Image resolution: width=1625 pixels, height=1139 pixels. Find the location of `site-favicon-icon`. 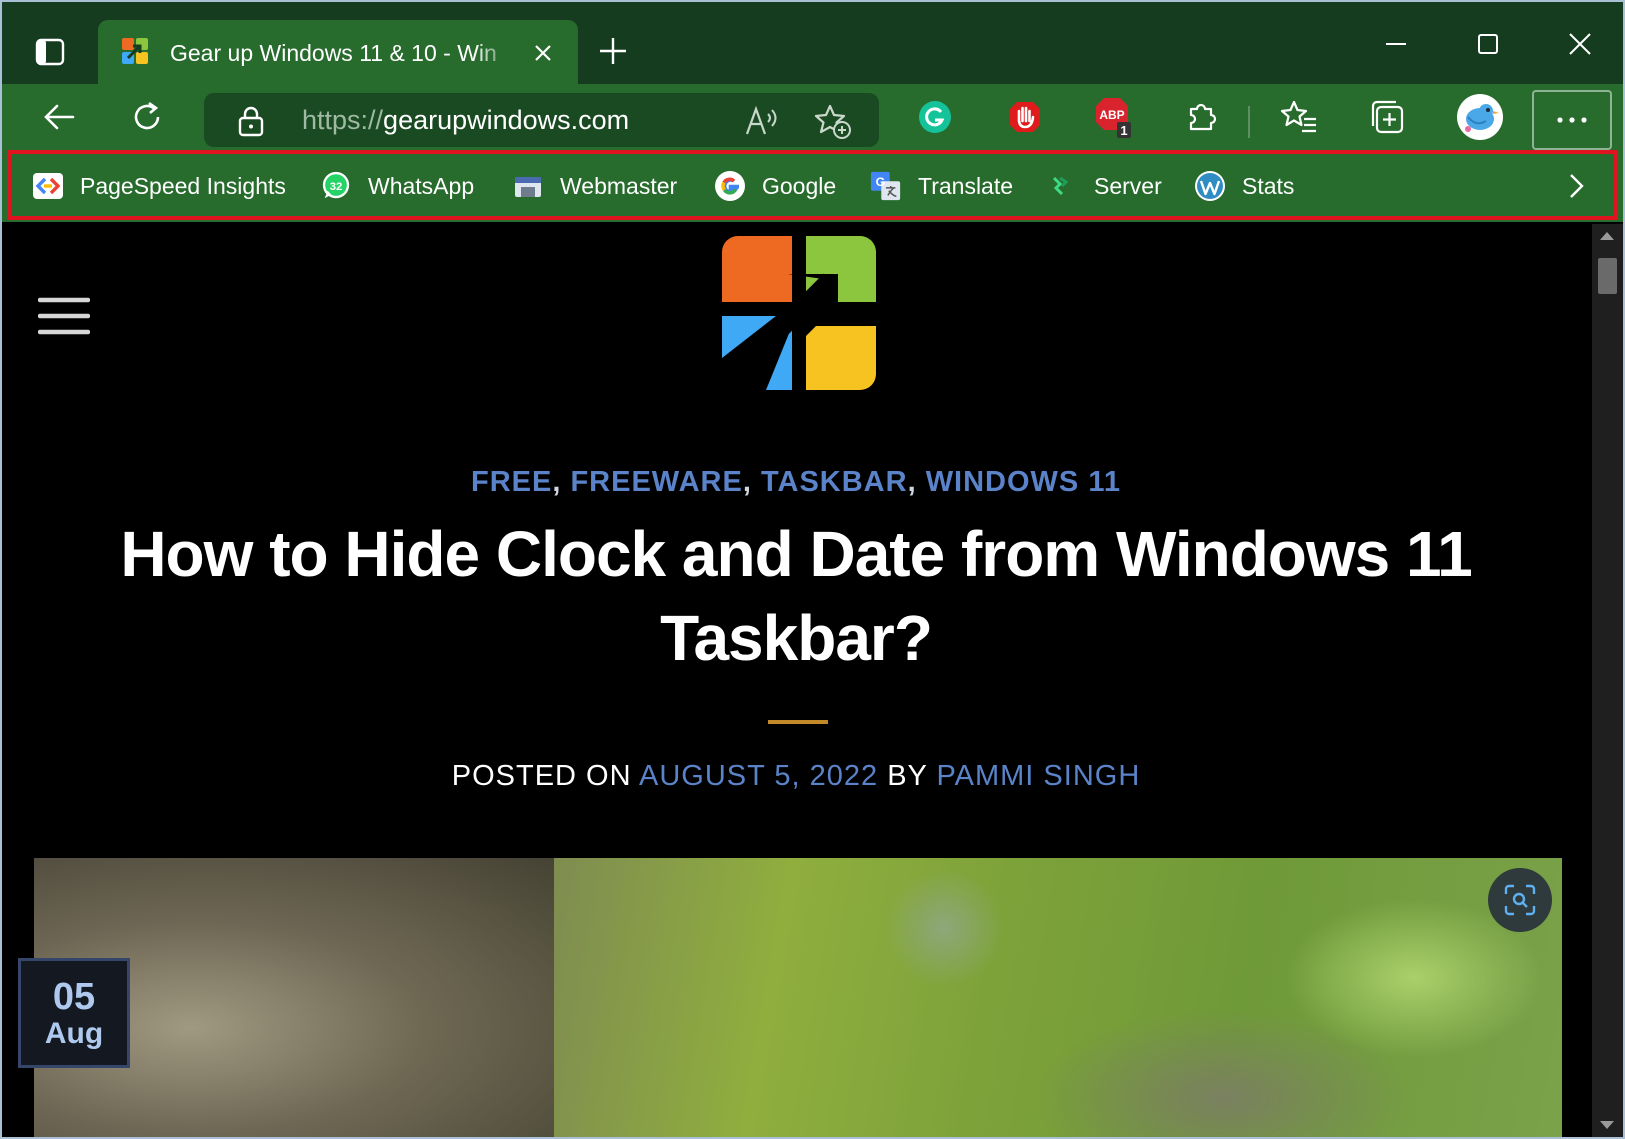

site-favicon-icon is located at coordinates (135, 51).